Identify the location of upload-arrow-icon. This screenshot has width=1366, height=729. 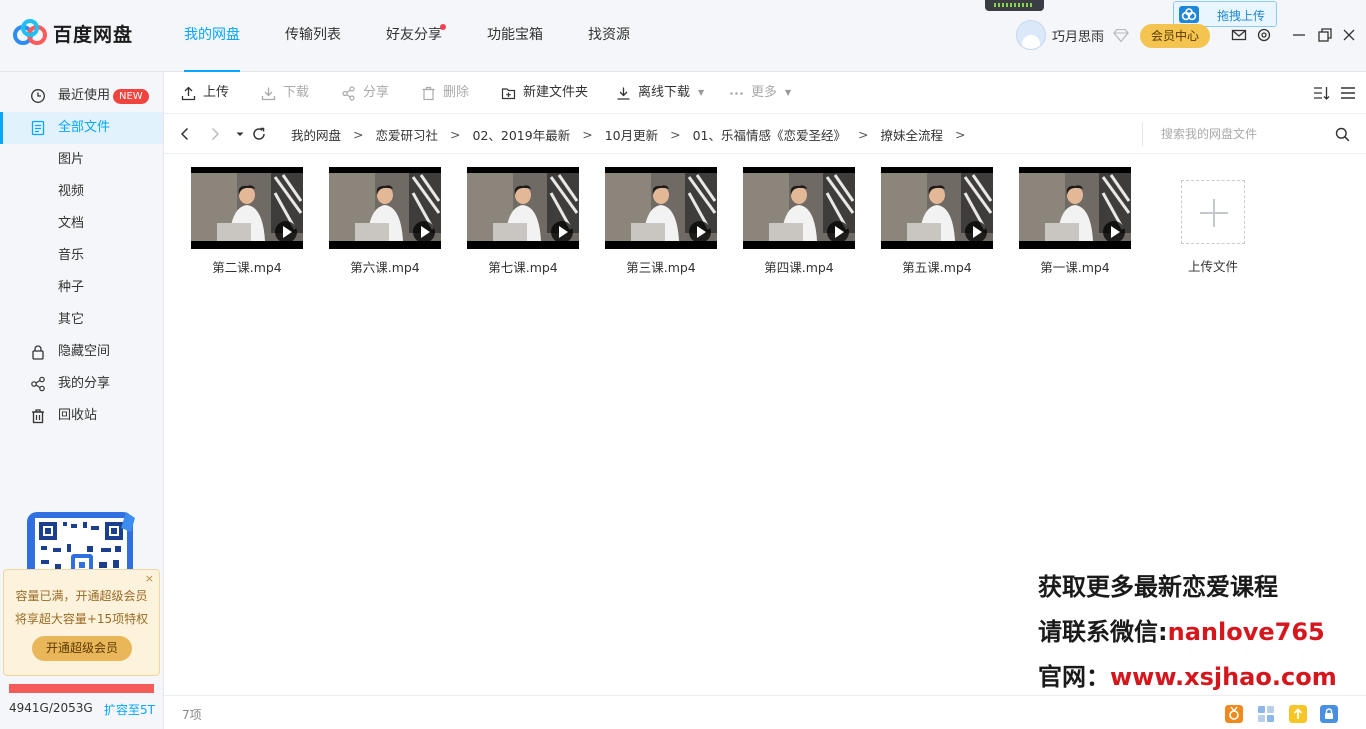
(1298, 714).